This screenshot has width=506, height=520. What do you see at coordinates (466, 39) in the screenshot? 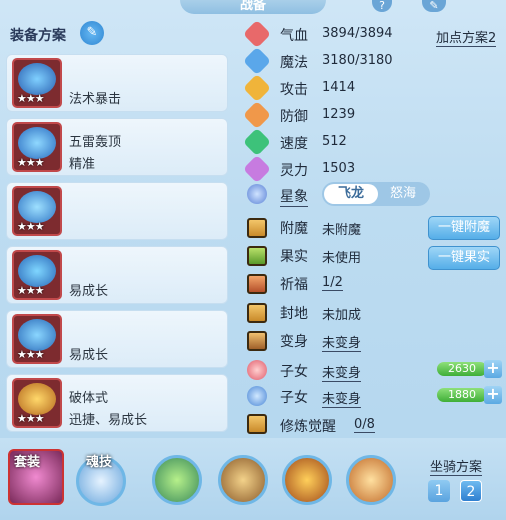
I see `add-point-plan-link: 加点方案2` at bounding box center [466, 39].